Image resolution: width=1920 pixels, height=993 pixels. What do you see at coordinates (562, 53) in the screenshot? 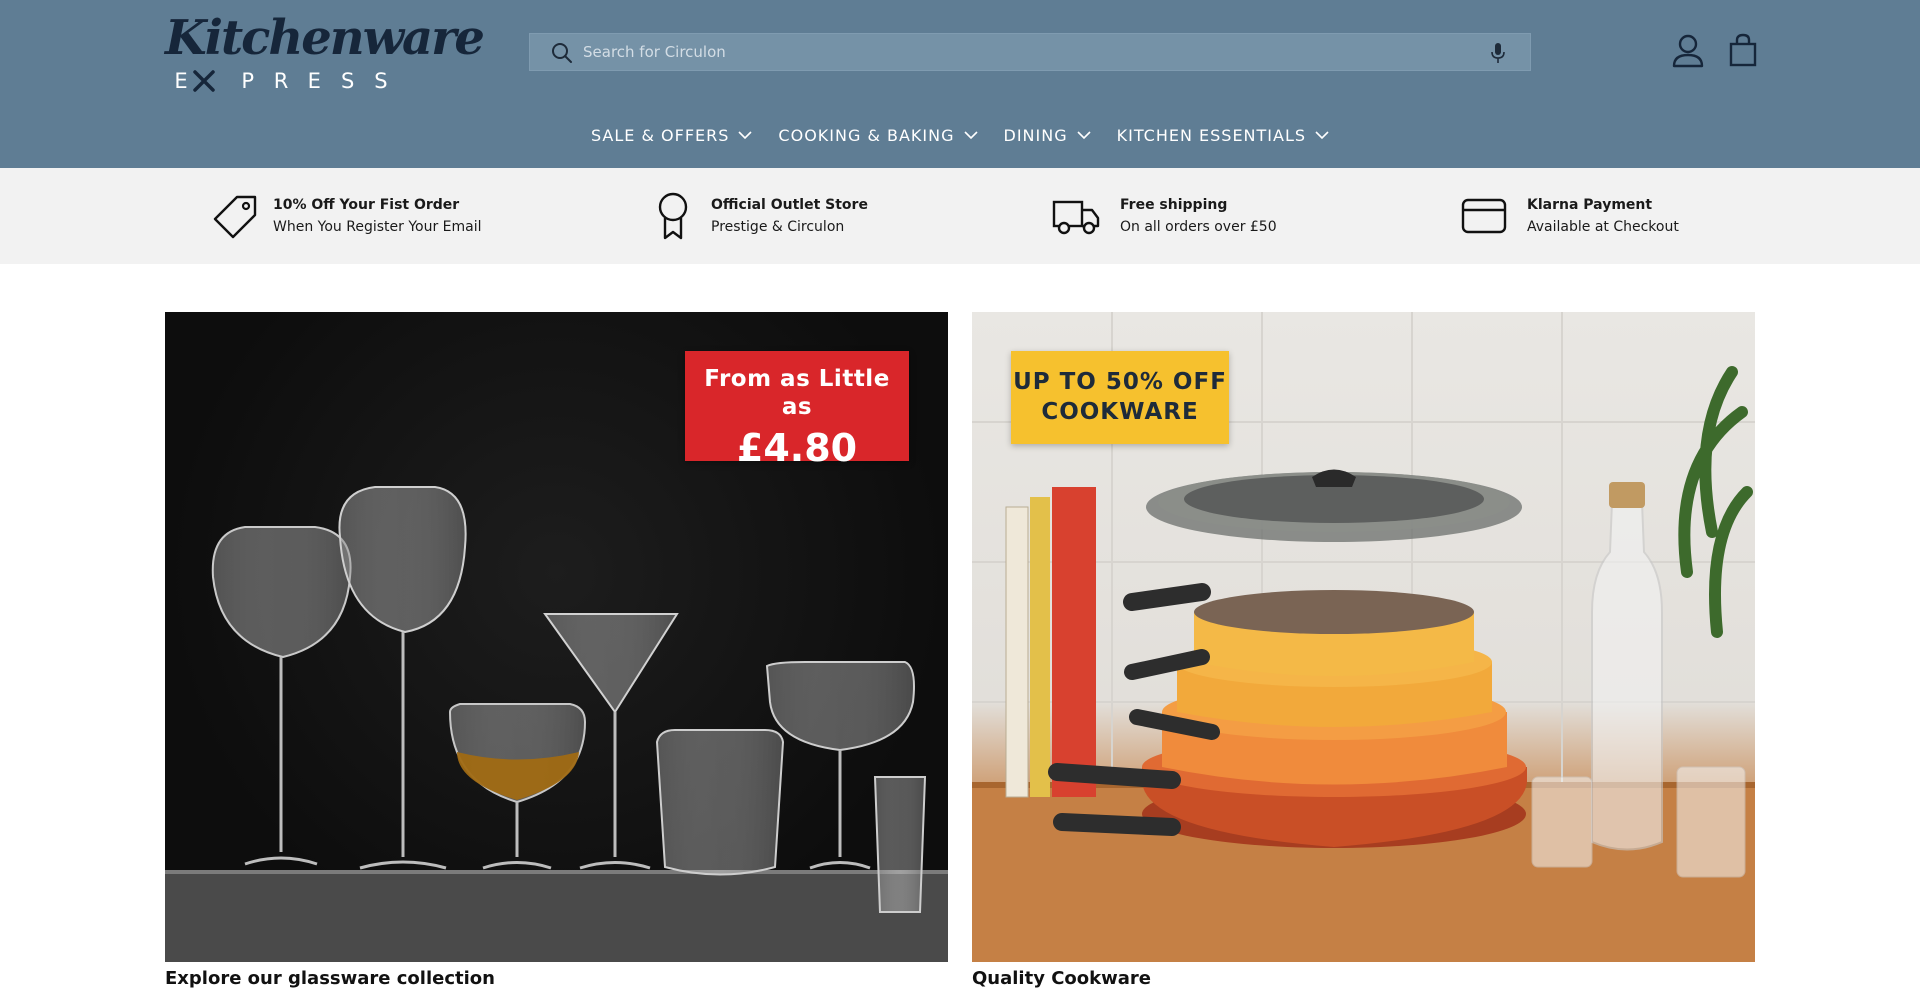
I see `search-icon` at bounding box center [562, 53].